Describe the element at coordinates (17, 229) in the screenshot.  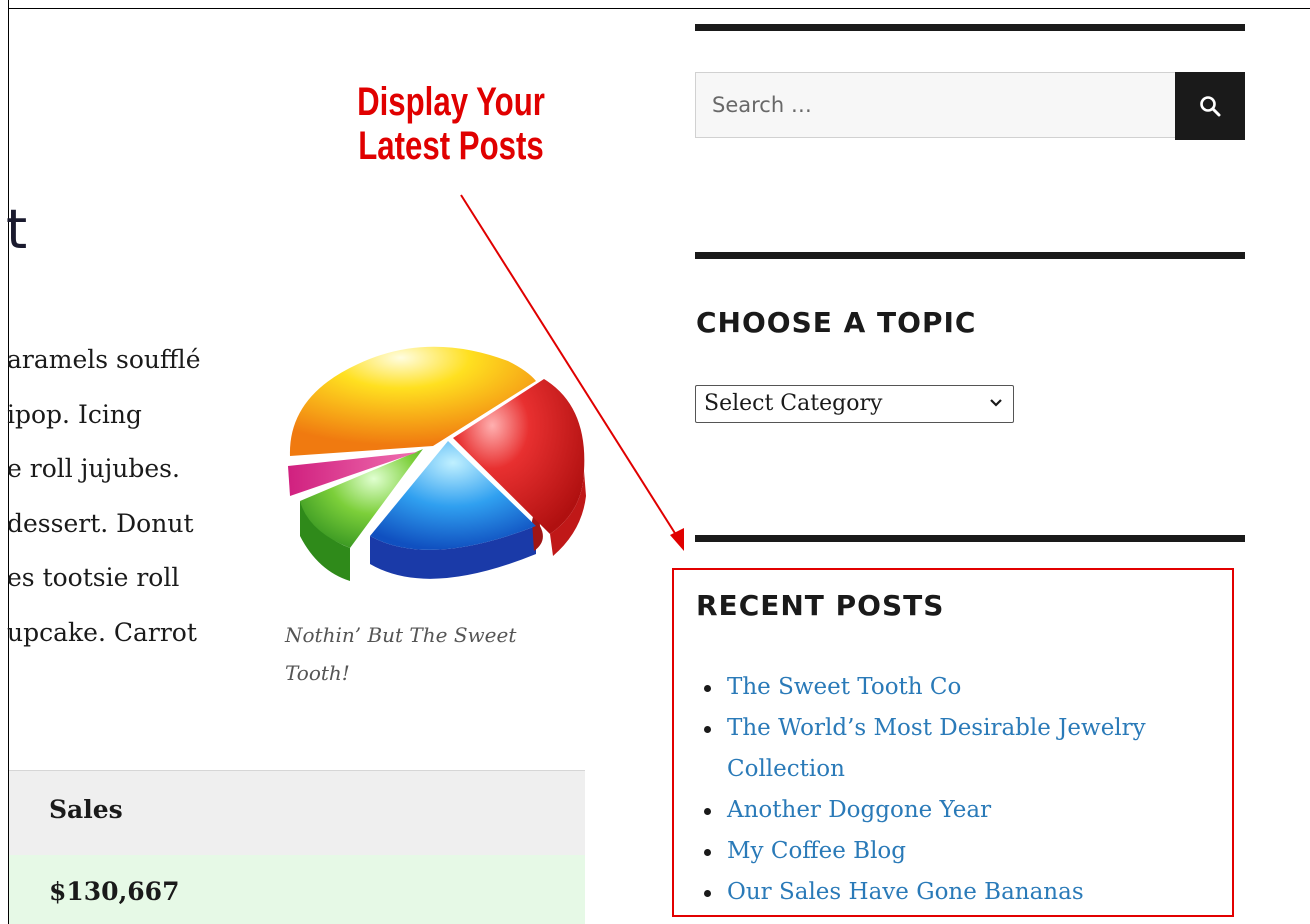
I see `post-title-fragment: t` at that location.